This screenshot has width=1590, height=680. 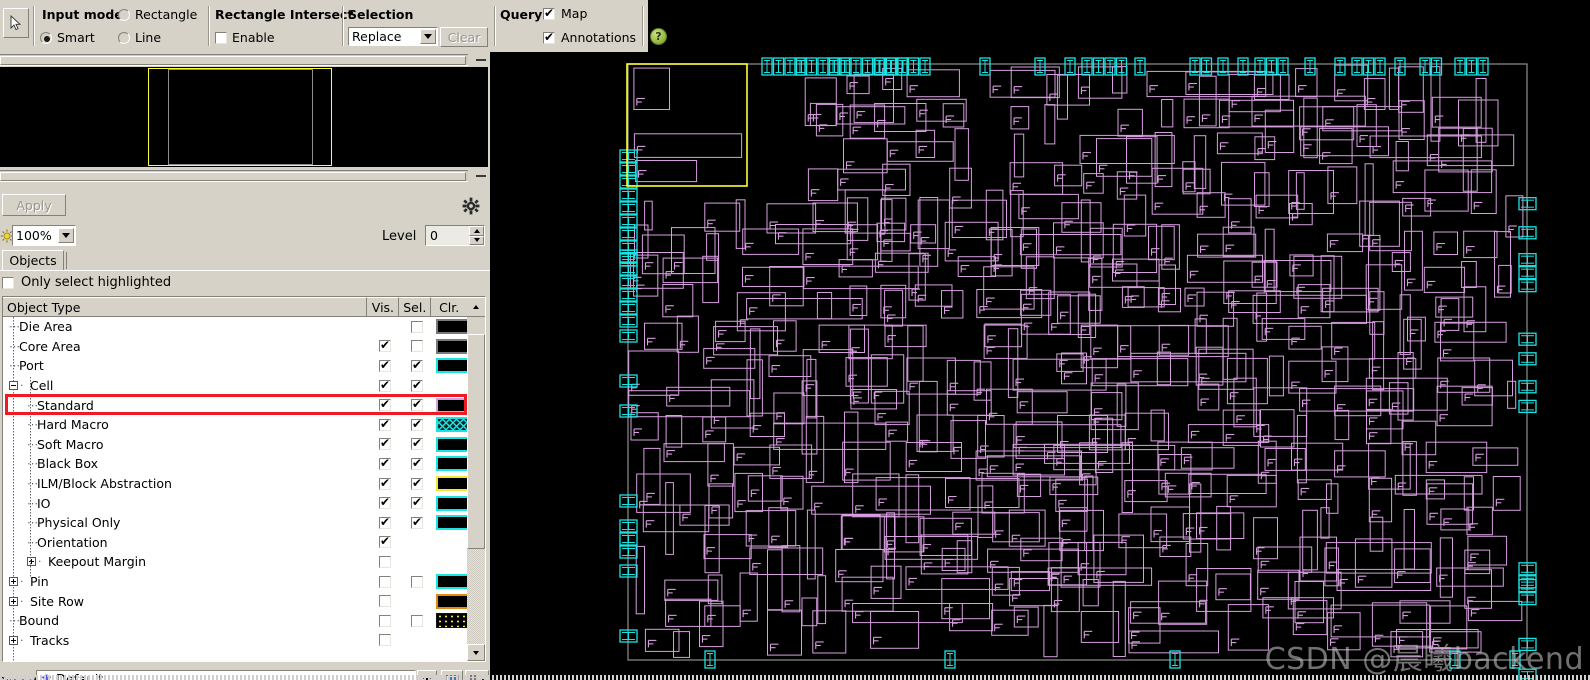 I want to click on radio-line: Line, so click(x=139, y=37).